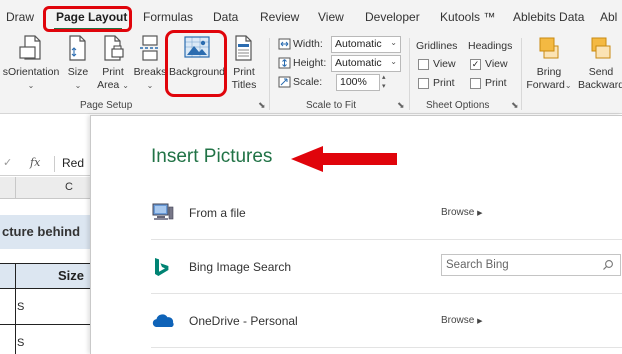 This screenshot has height=354, width=622. Describe the element at coordinates (162, 267) in the screenshot. I see `bing-logo-icon` at that location.